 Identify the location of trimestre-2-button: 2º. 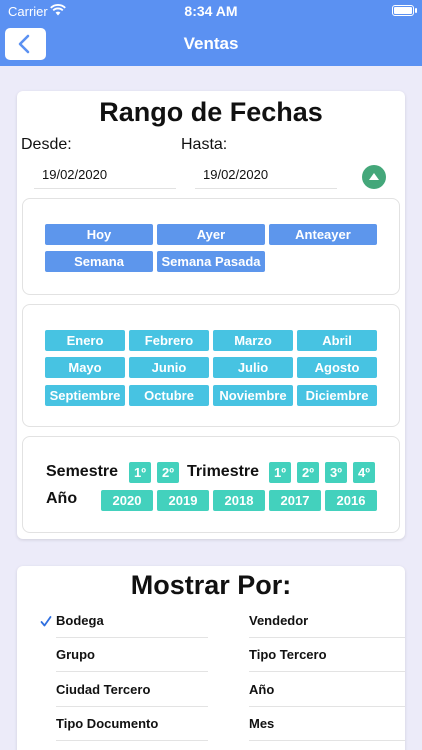
(308, 472).